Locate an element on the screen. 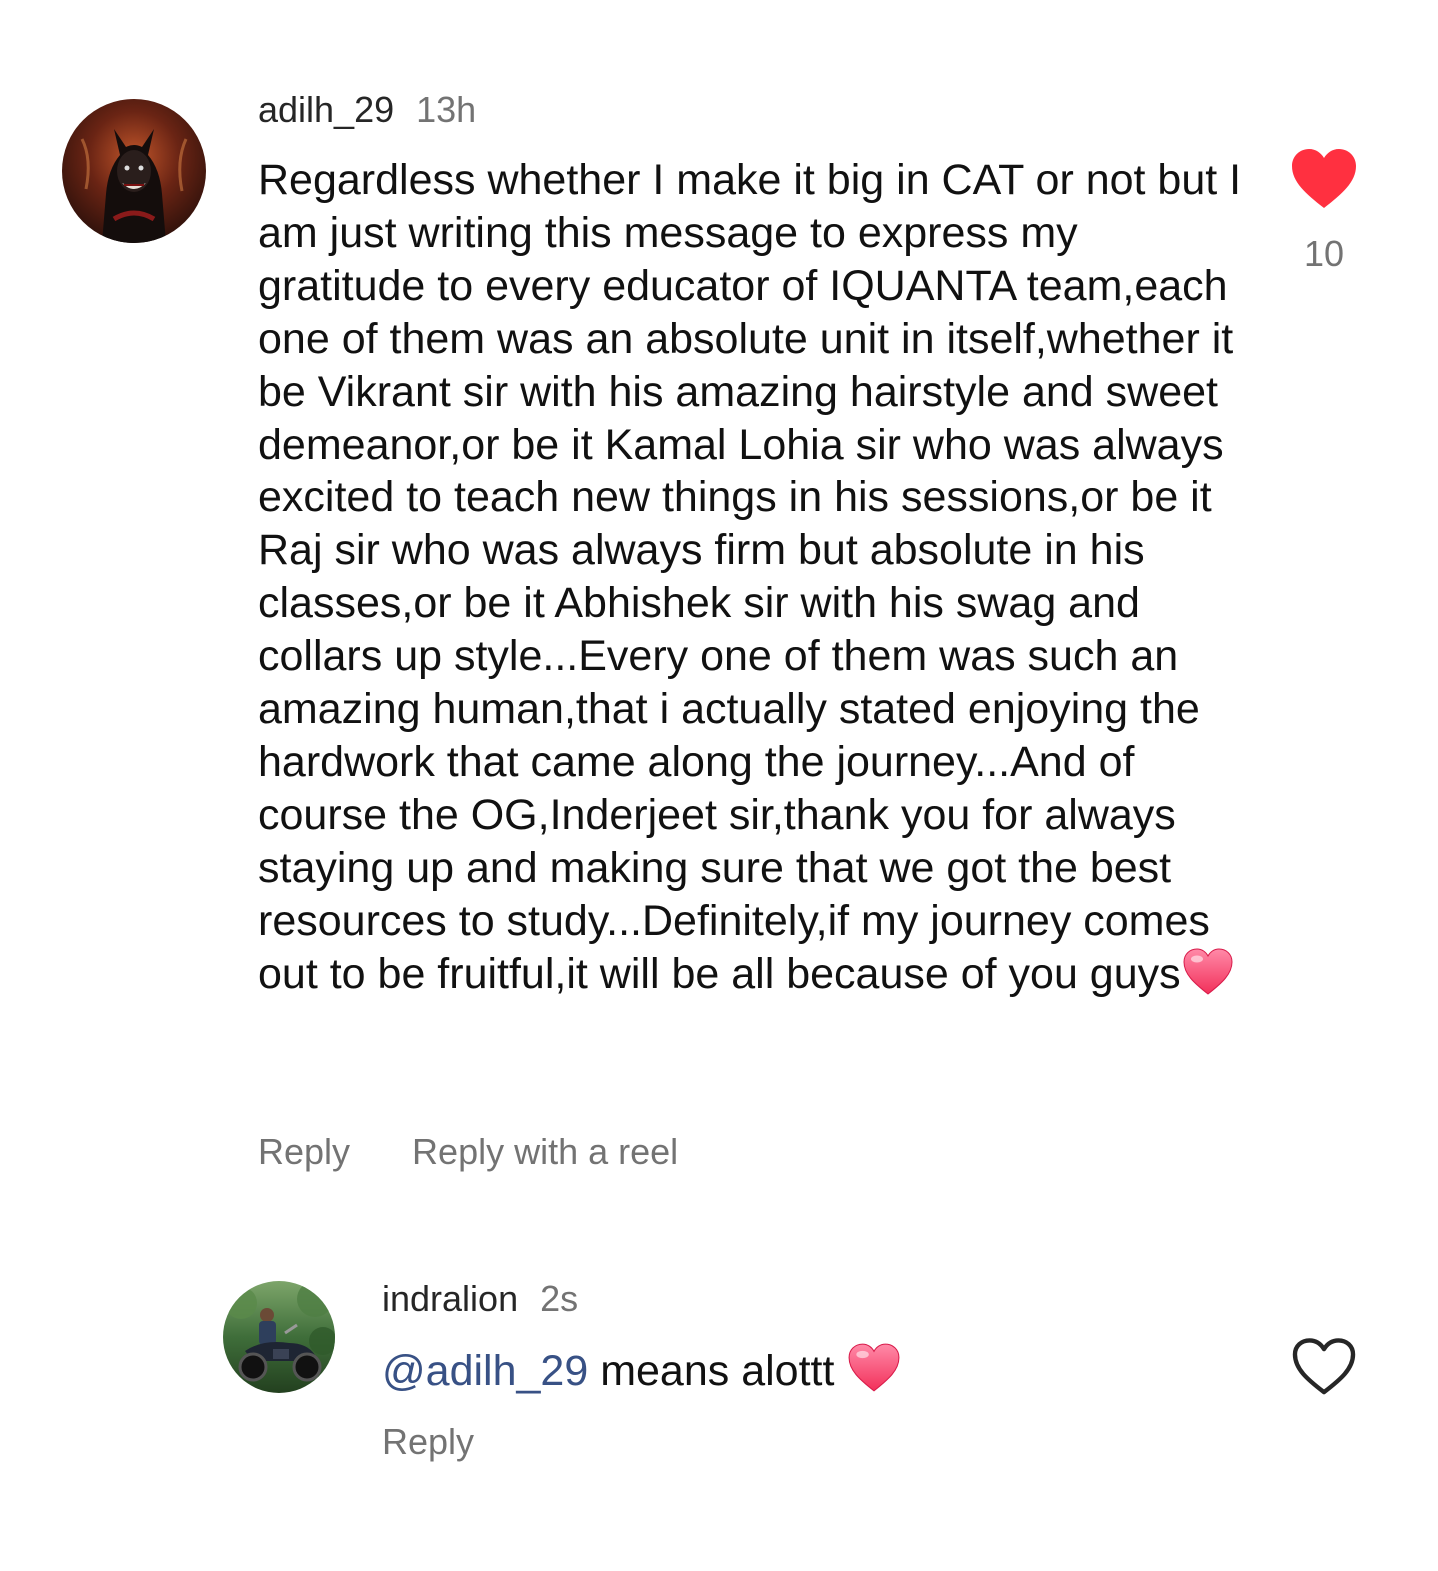  reply-body: @adilh_29 means alottt is located at coordinates (641, 1374).